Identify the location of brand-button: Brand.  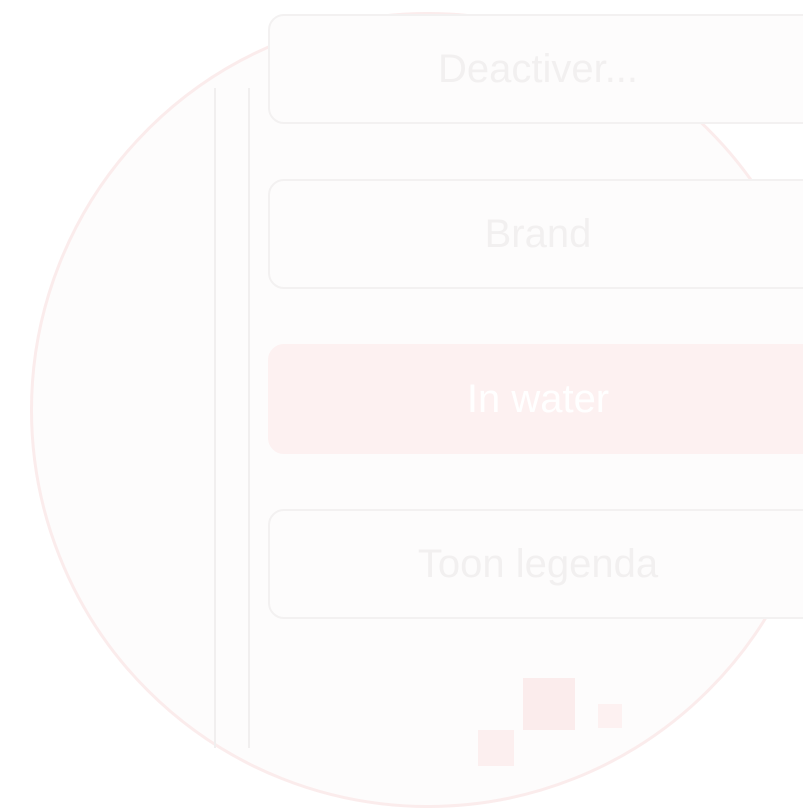
(535, 234).